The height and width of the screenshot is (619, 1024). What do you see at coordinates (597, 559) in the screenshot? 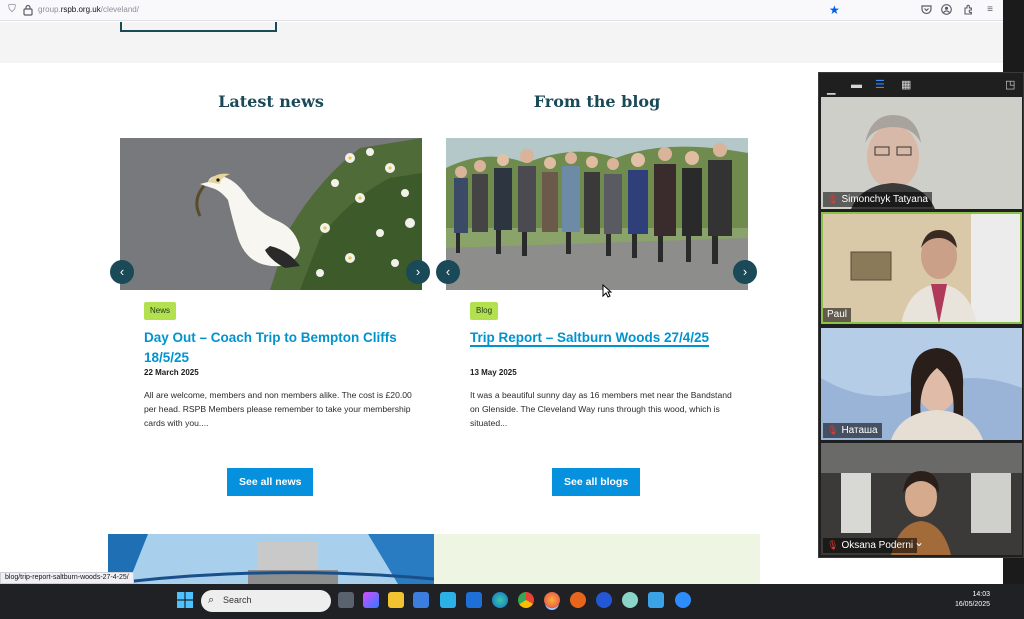
I see `green-panel` at bounding box center [597, 559].